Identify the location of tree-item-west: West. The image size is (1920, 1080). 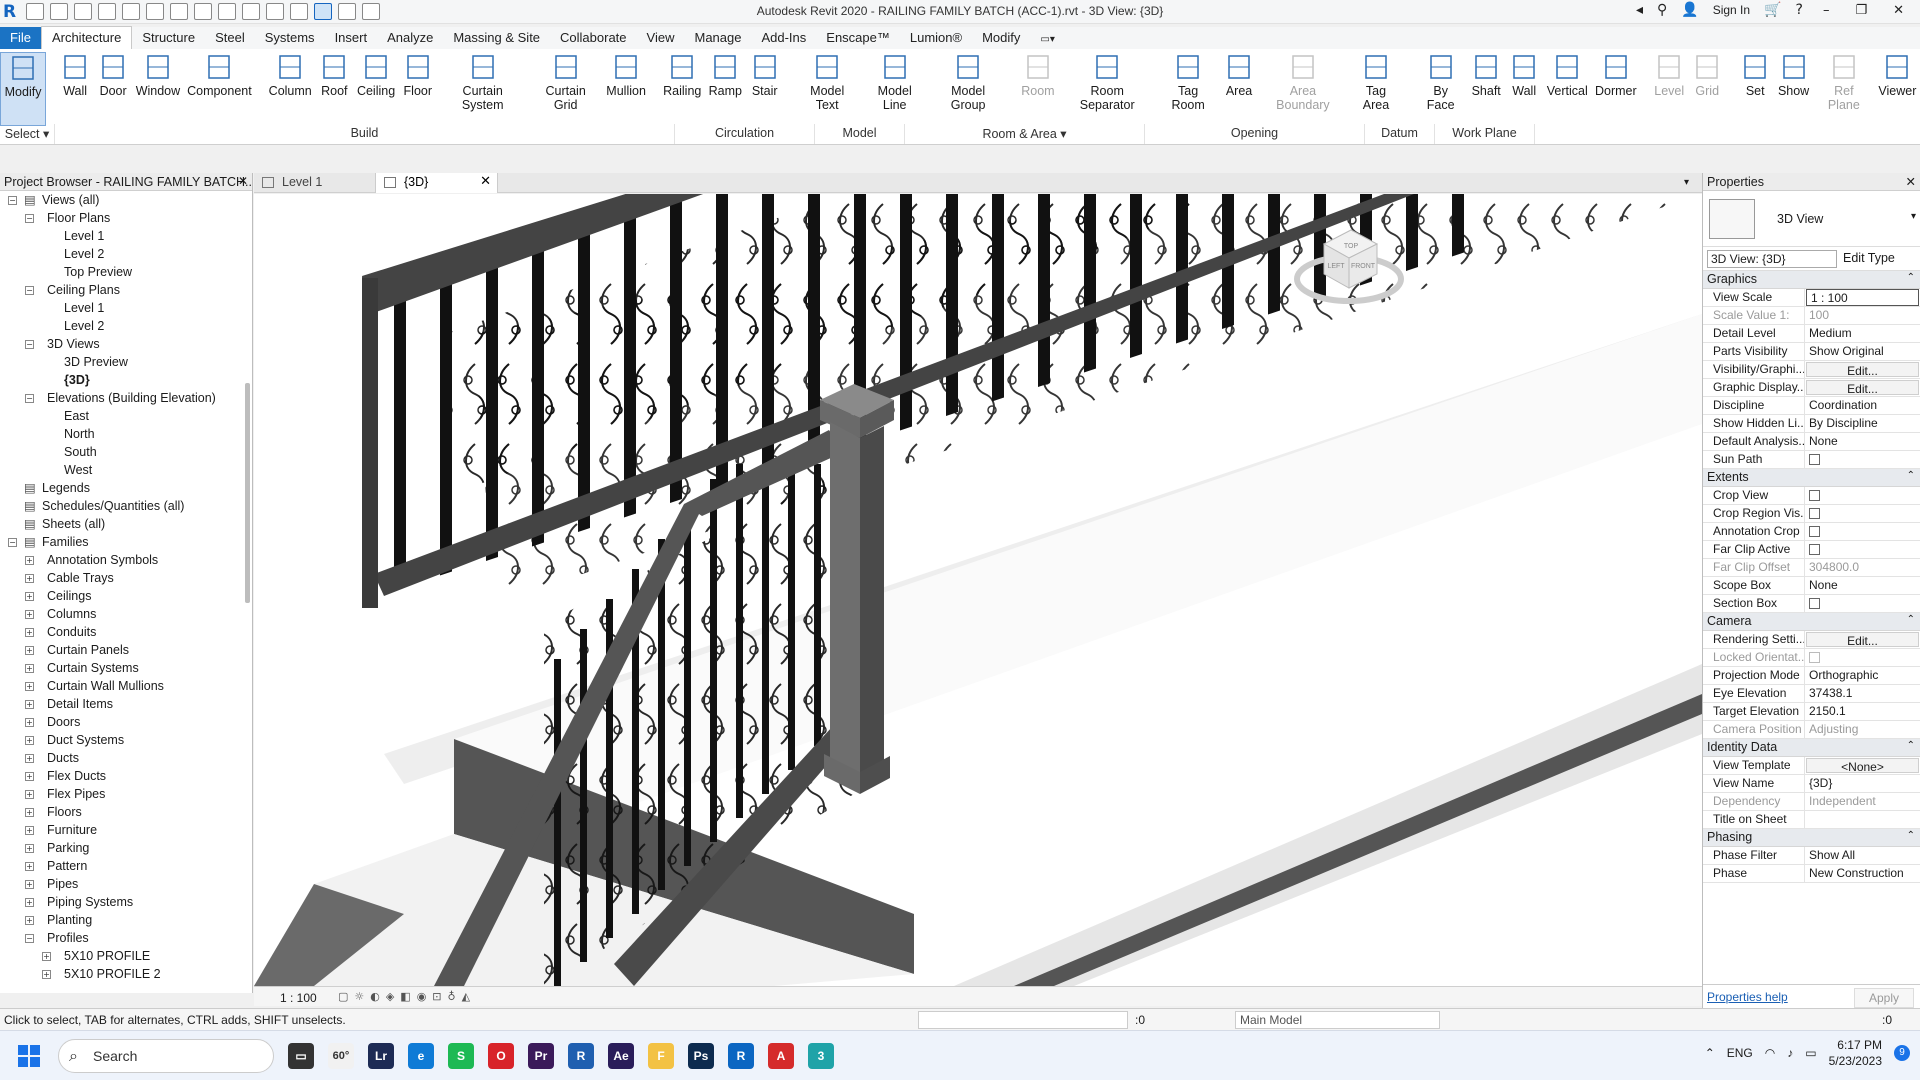
(126, 470).